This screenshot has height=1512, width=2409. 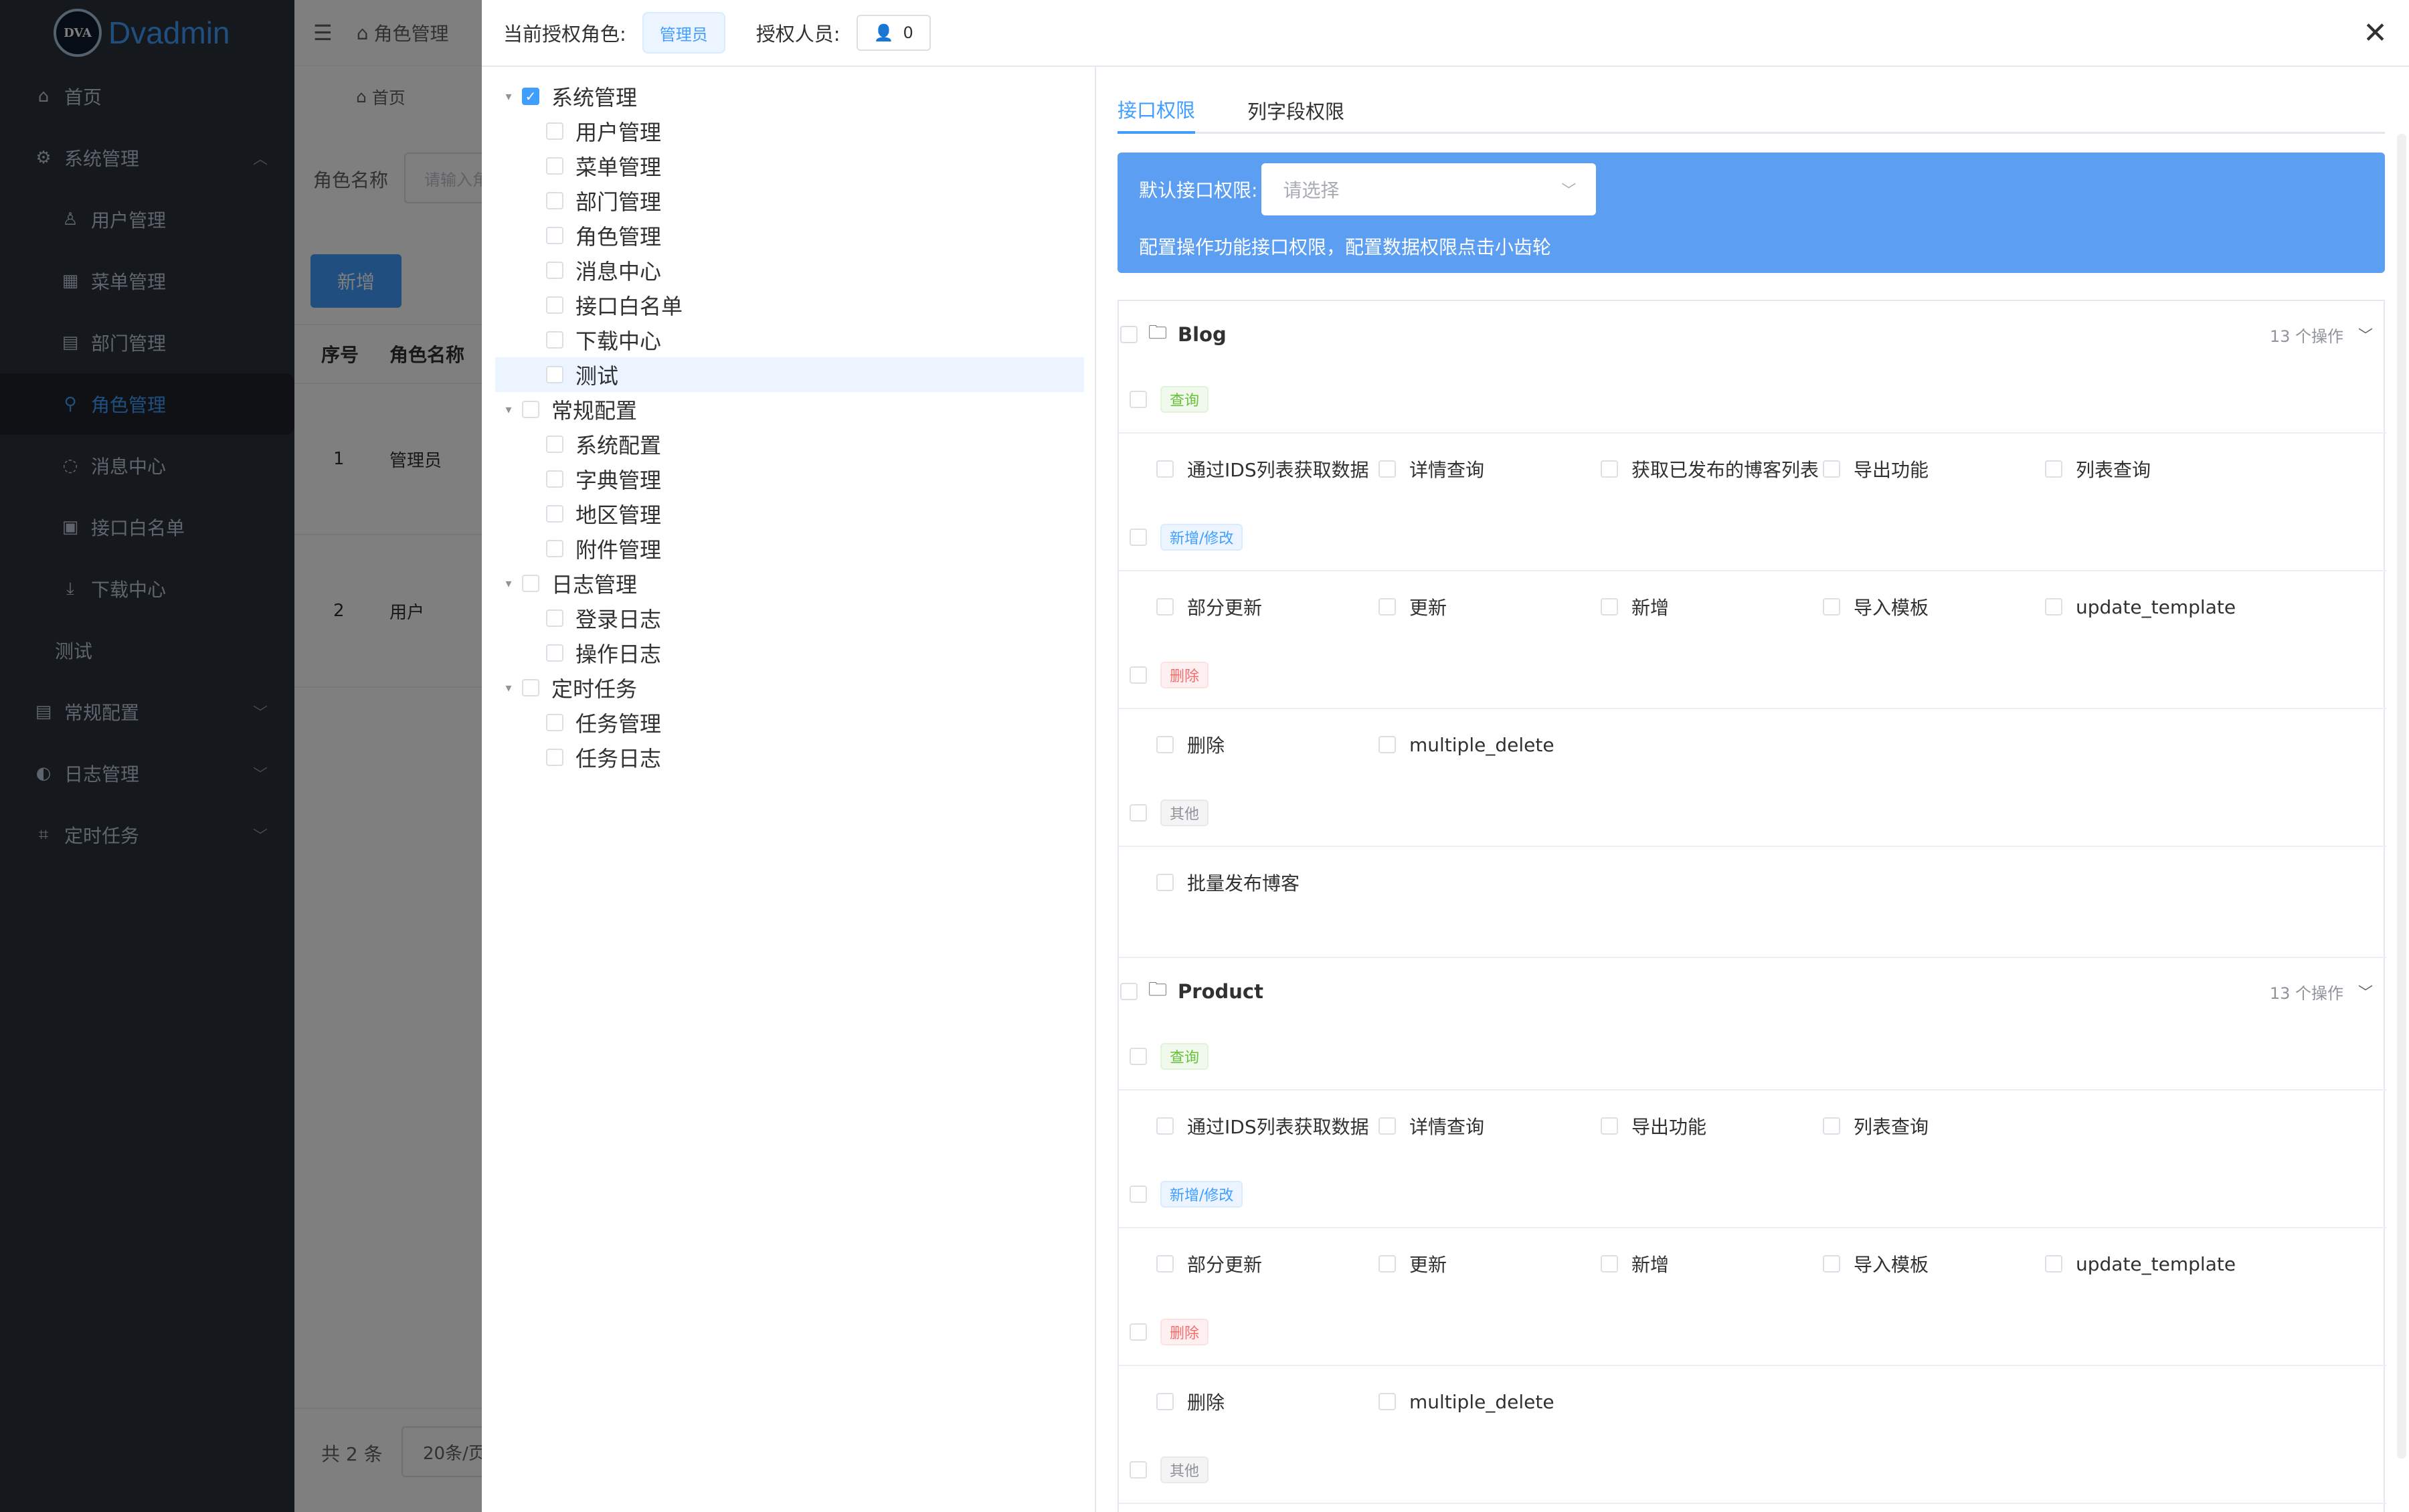 I want to click on permission-group-header: 🗀 Blog 13 个操作 ﹀, so click(x=1752, y=334).